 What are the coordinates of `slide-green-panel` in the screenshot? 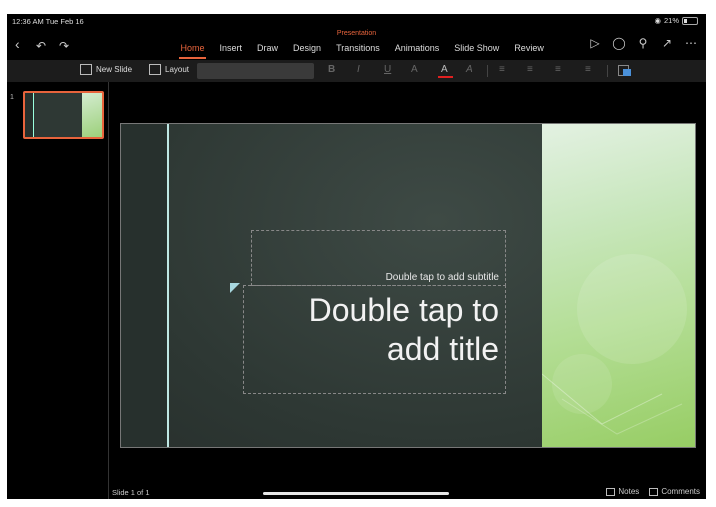 It's located at (618, 285).